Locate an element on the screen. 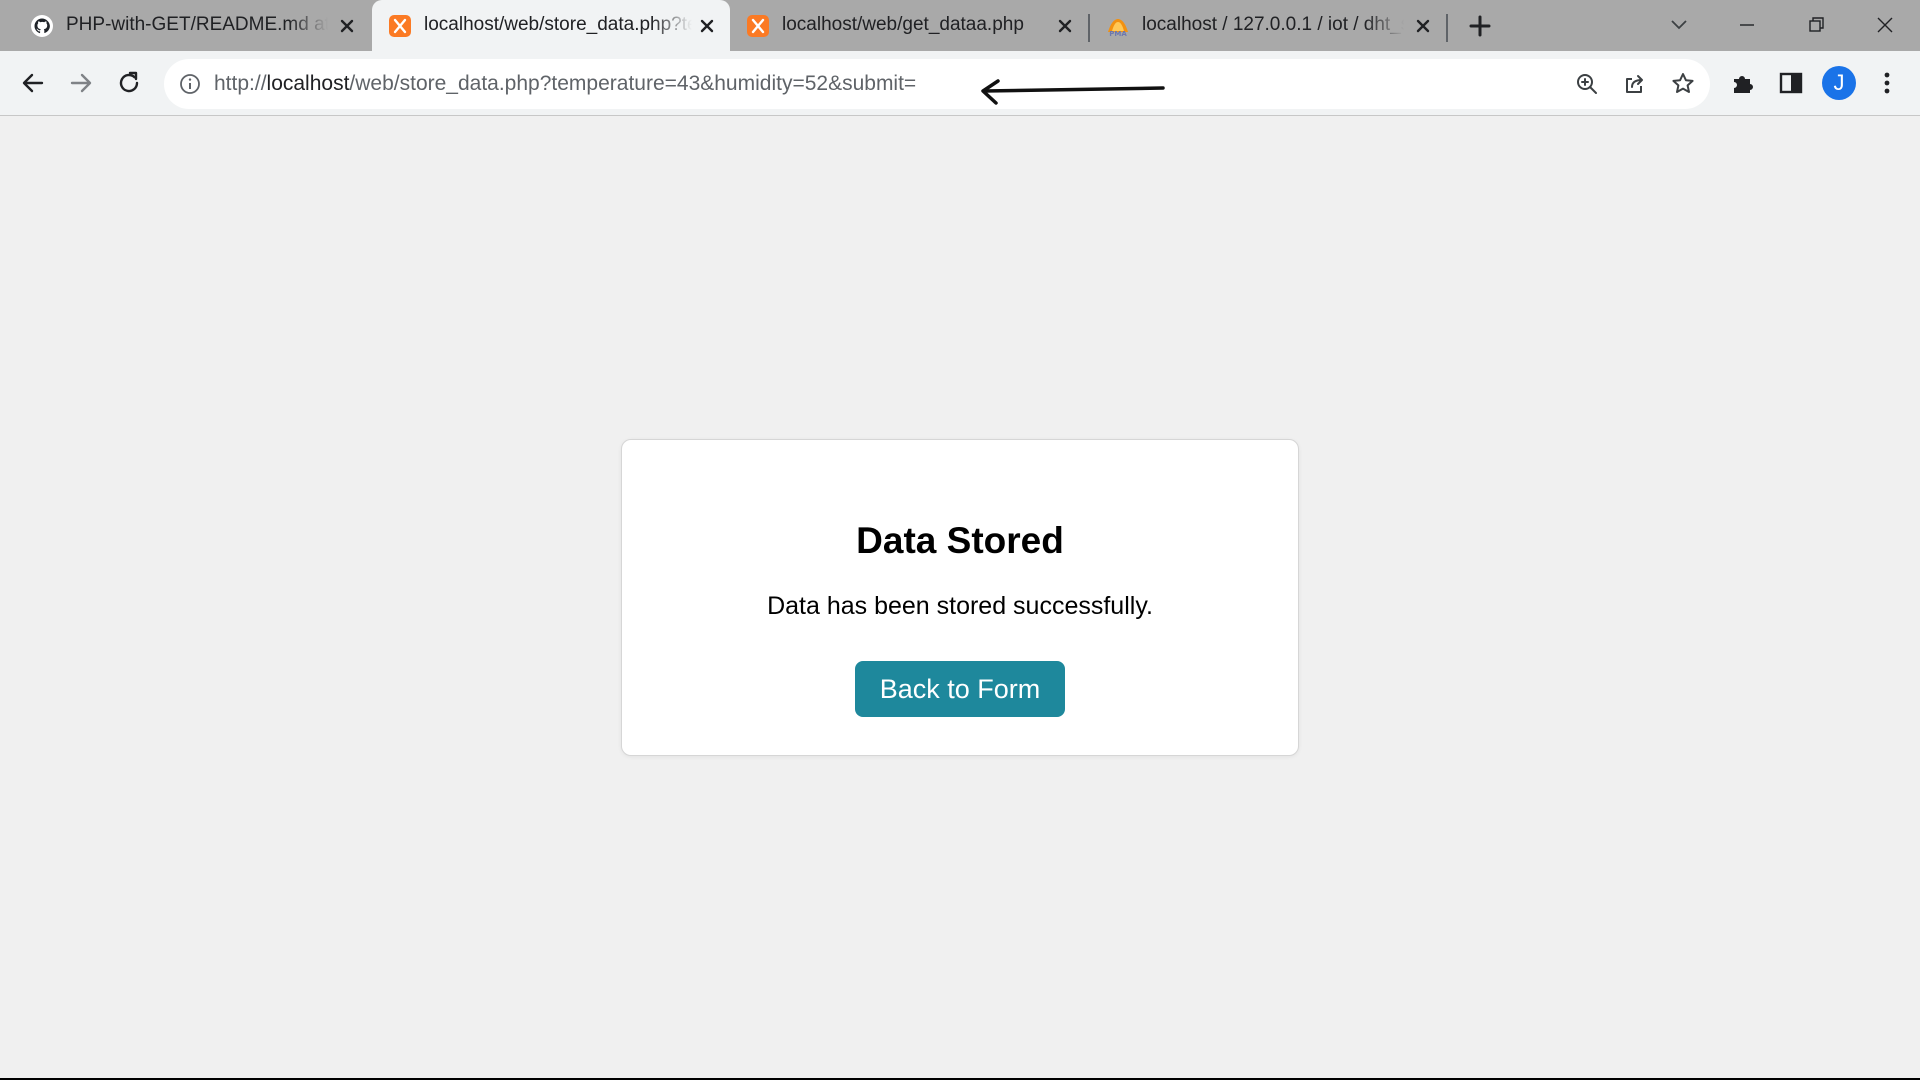 Image resolution: width=1920 pixels, height=1080 pixels. tab-title: localhost/web/get_dataa.php is located at coordinates (903, 24).